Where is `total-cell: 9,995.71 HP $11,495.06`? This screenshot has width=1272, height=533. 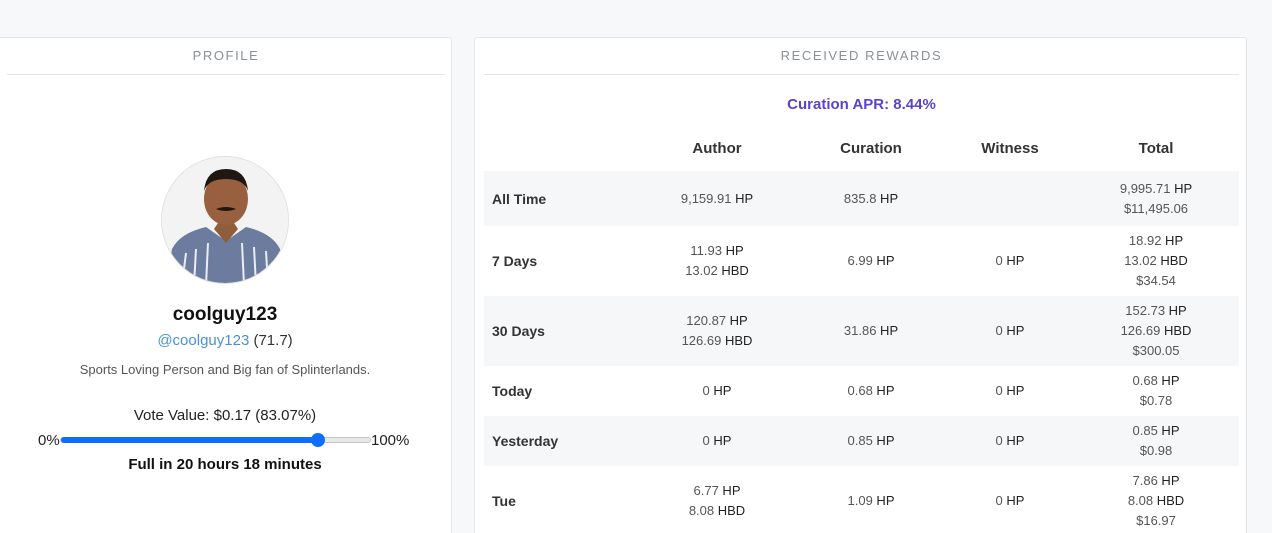 total-cell: 9,995.71 HP $11,495.06 is located at coordinates (1156, 198).